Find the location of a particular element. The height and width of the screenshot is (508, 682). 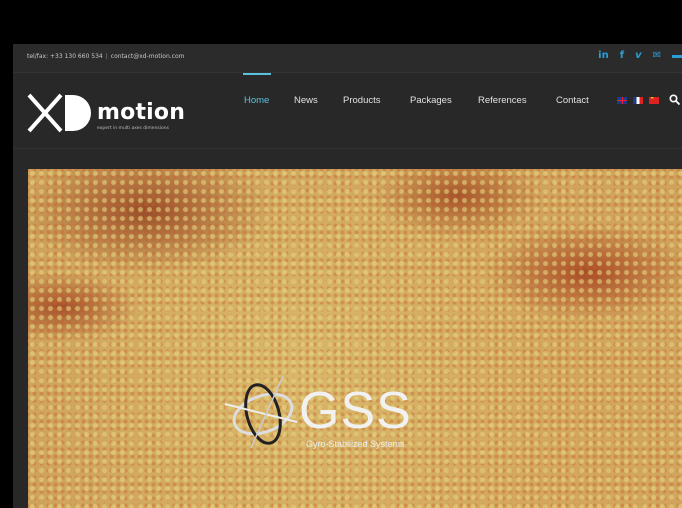

gss-subtitle: Gyro-Stabilized Systems is located at coordinates (355, 444).